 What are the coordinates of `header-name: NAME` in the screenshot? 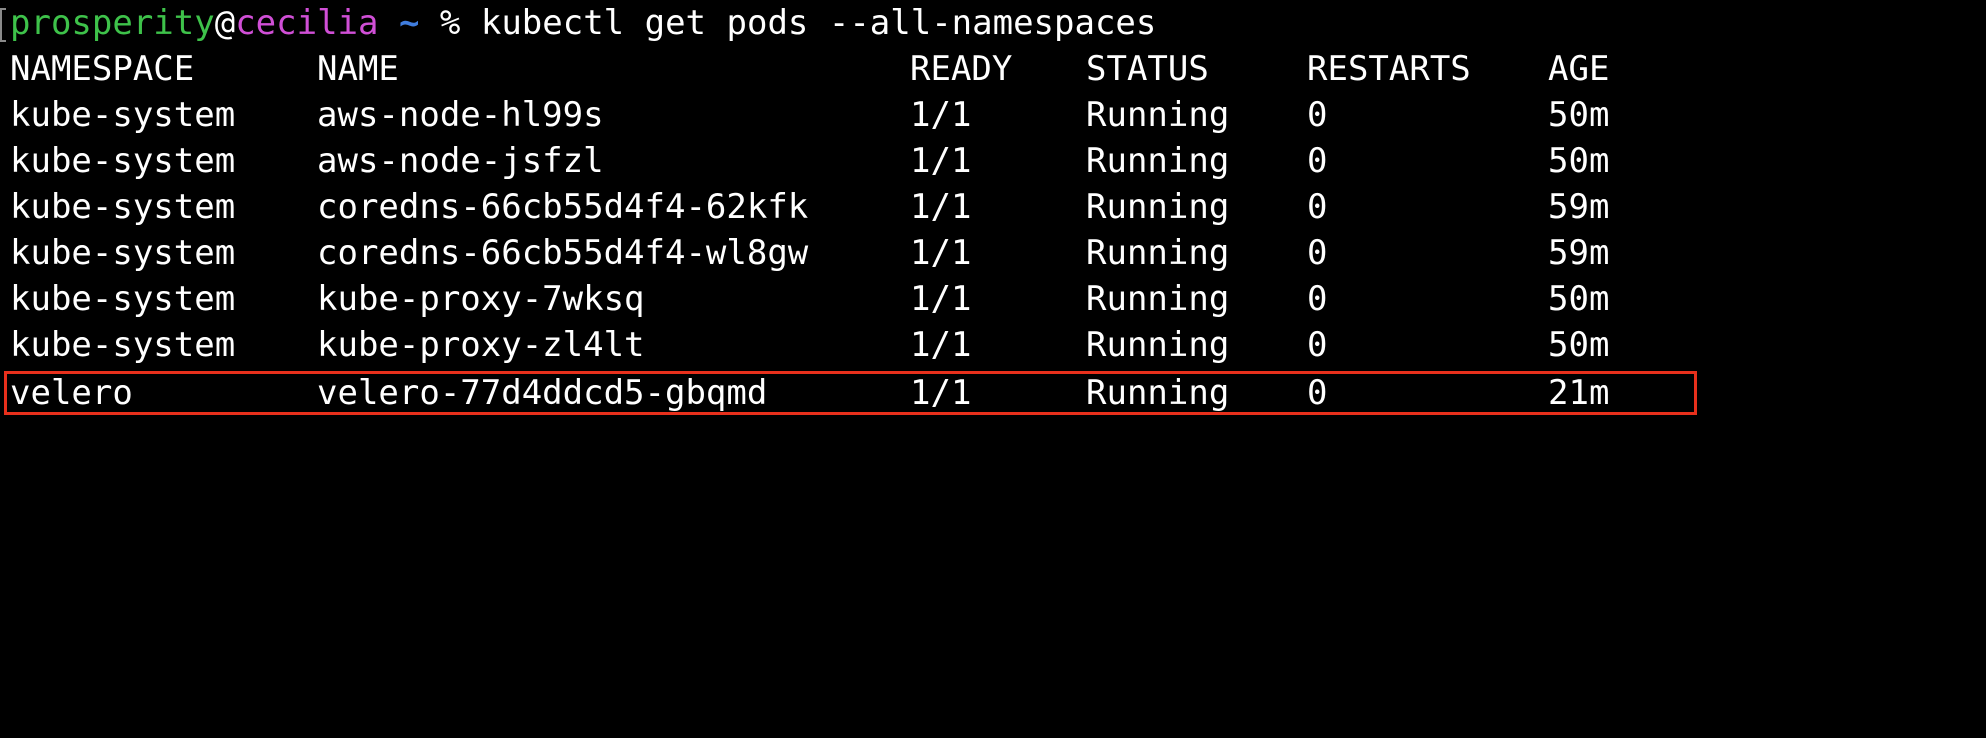 It's located at (358, 69).